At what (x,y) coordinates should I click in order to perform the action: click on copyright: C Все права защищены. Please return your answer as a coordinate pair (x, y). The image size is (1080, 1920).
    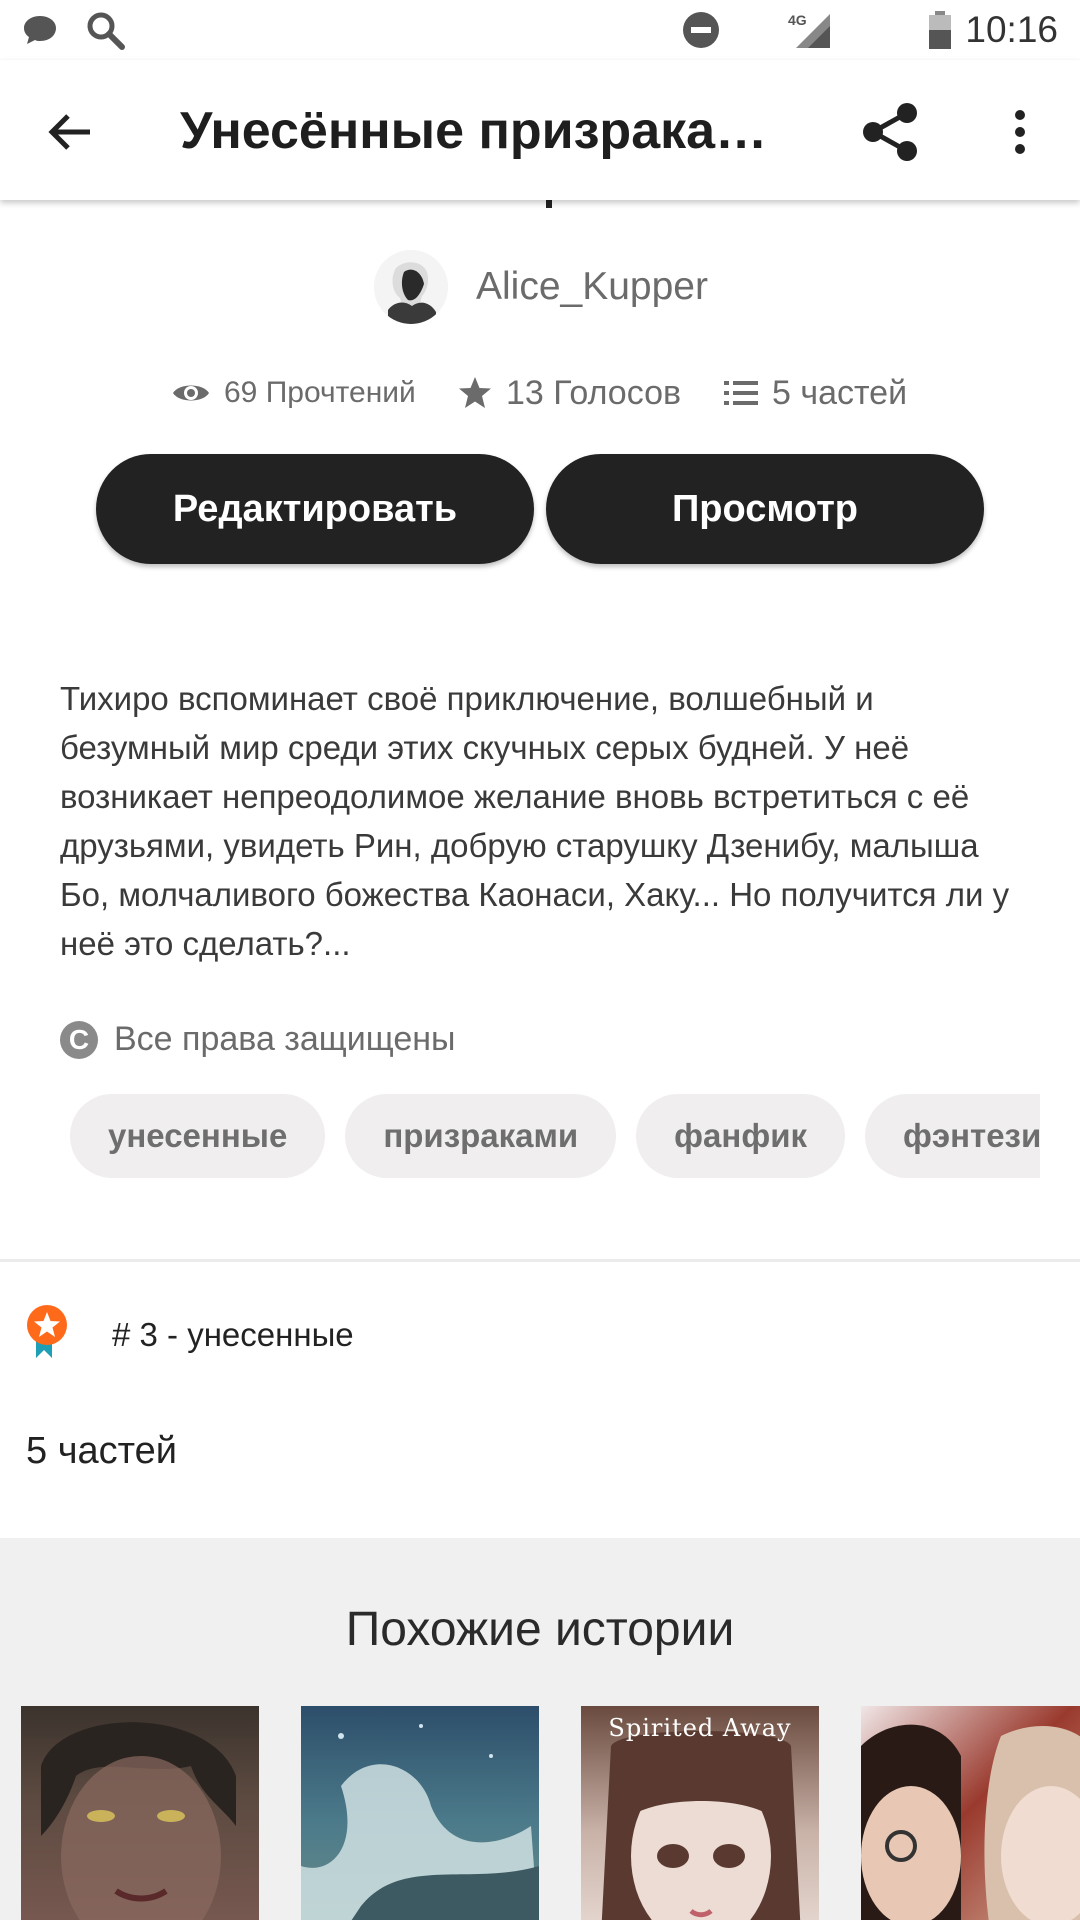
    Looking at the image, I should click on (257, 1039).